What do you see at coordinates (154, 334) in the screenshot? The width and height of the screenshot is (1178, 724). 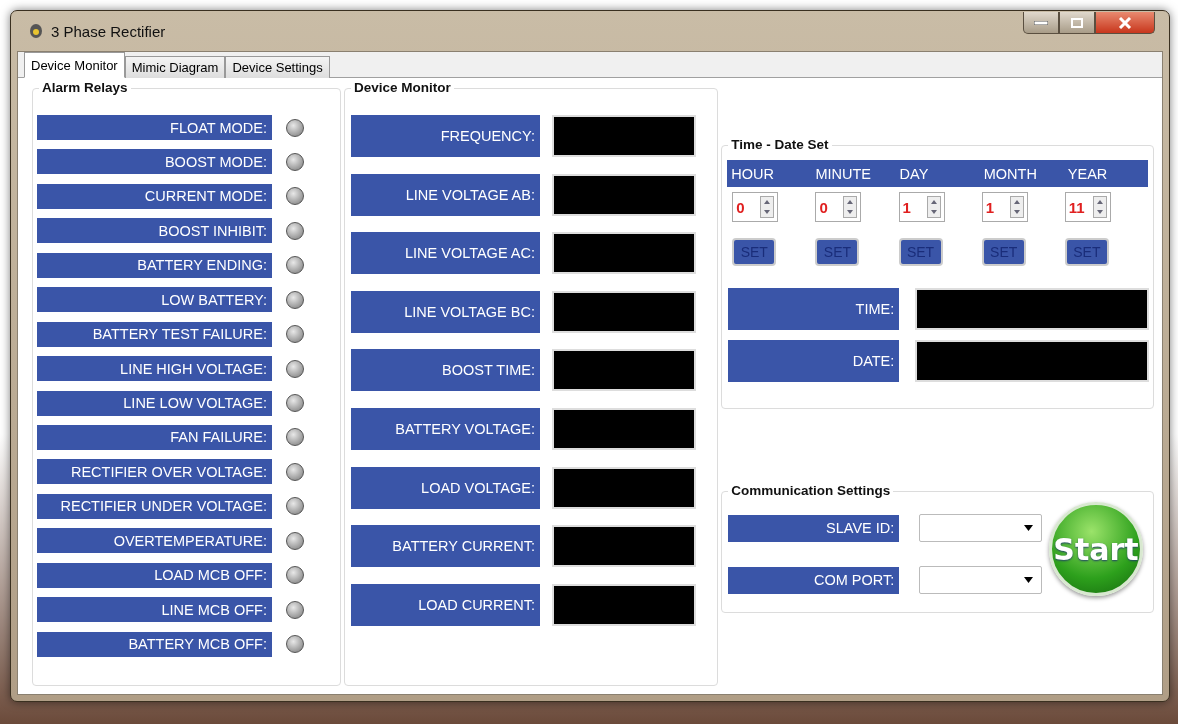 I see `relay-label: BATTERY TEST FAILURE:` at bounding box center [154, 334].